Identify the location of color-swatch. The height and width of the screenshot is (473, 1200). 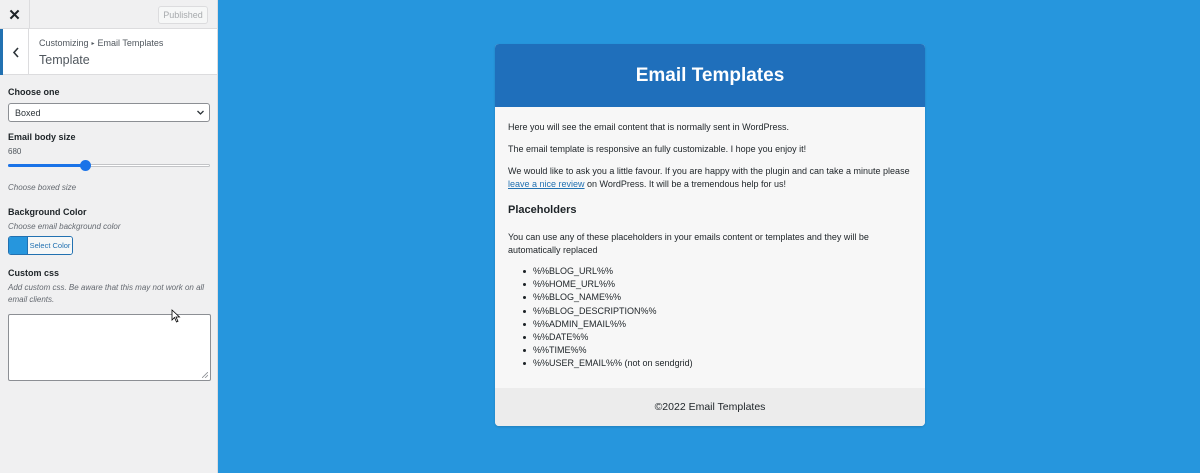
(18, 245).